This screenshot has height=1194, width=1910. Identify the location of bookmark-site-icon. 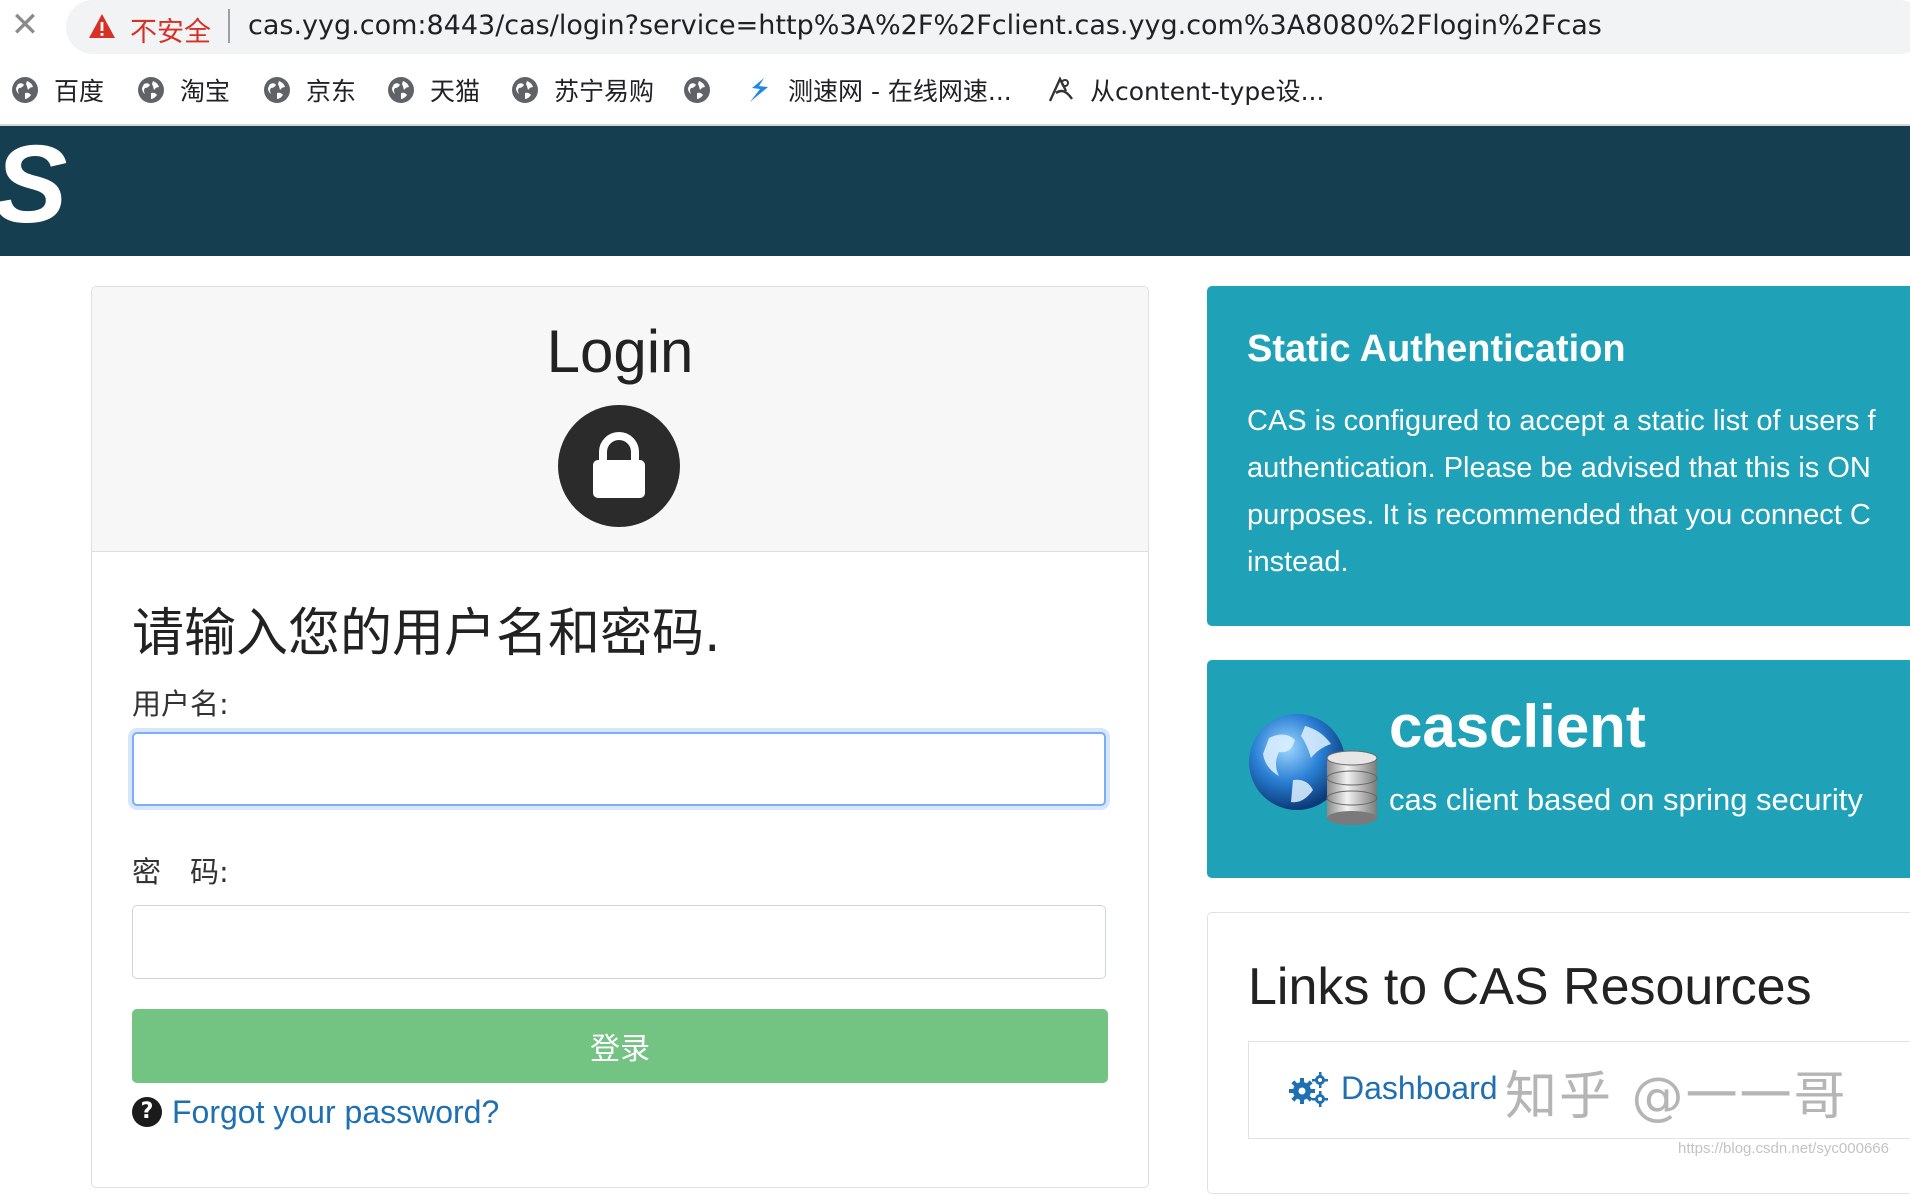
(1060, 89).